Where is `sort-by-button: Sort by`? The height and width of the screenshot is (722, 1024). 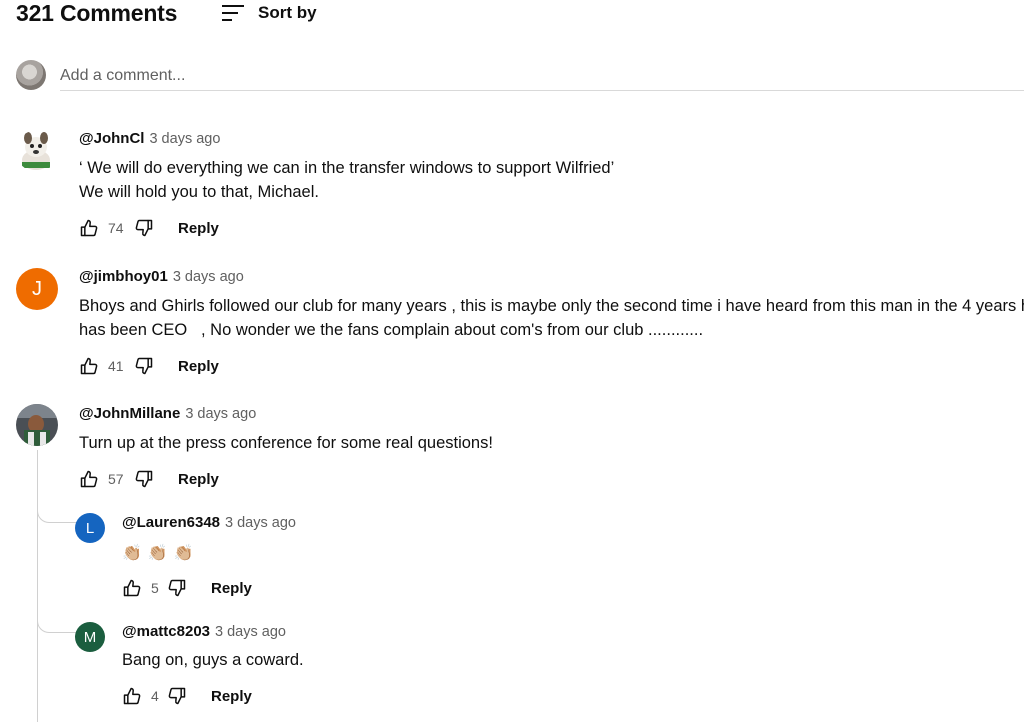 sort-by-button: Sort by is located at coordinates (269, 13).